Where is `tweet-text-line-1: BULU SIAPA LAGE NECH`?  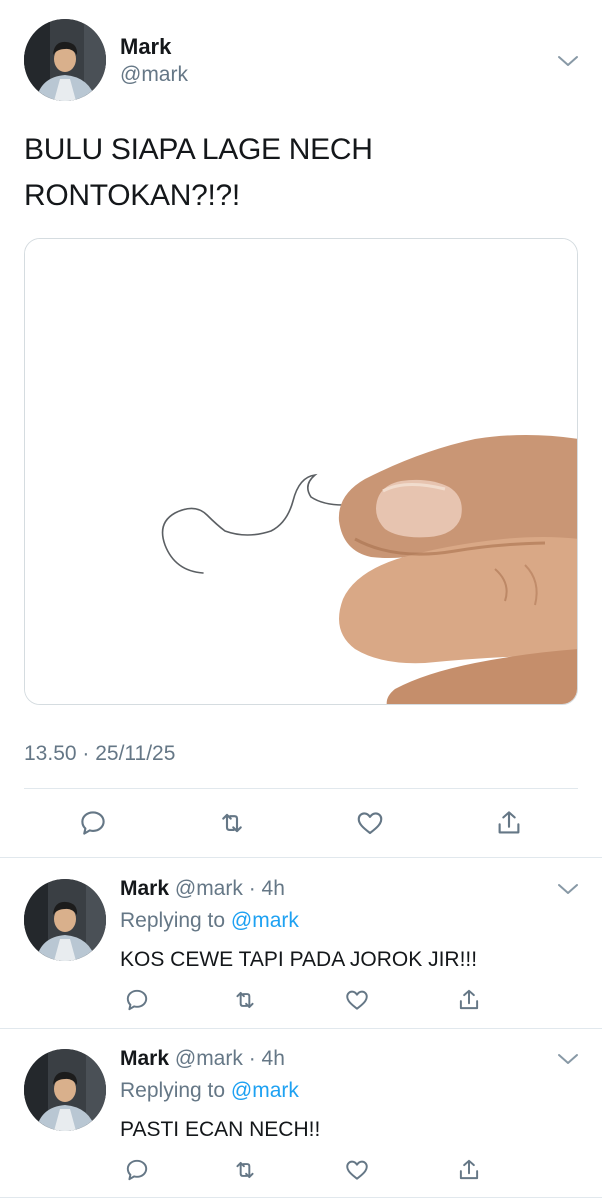
tweet-text-line-1: BULU SIAPA LAGE NECH is located at coordinates (198, 149).